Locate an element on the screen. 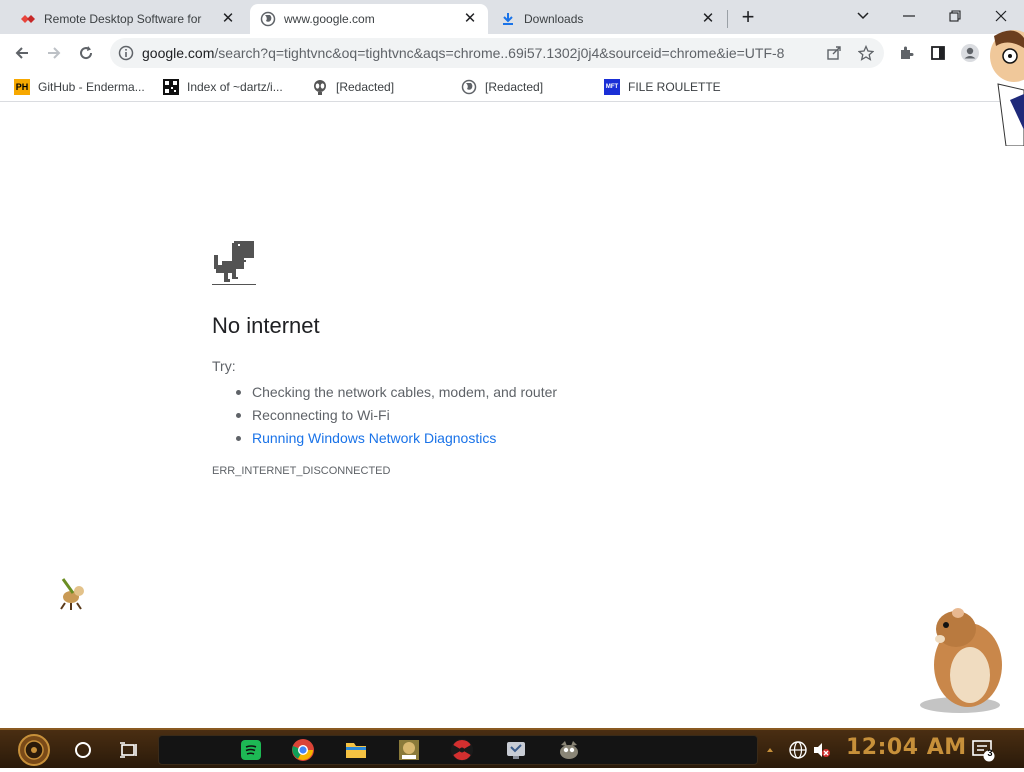 The height and width of the screenshot is (772, 1024). vnc-icon is located at coordinates (516, 750).